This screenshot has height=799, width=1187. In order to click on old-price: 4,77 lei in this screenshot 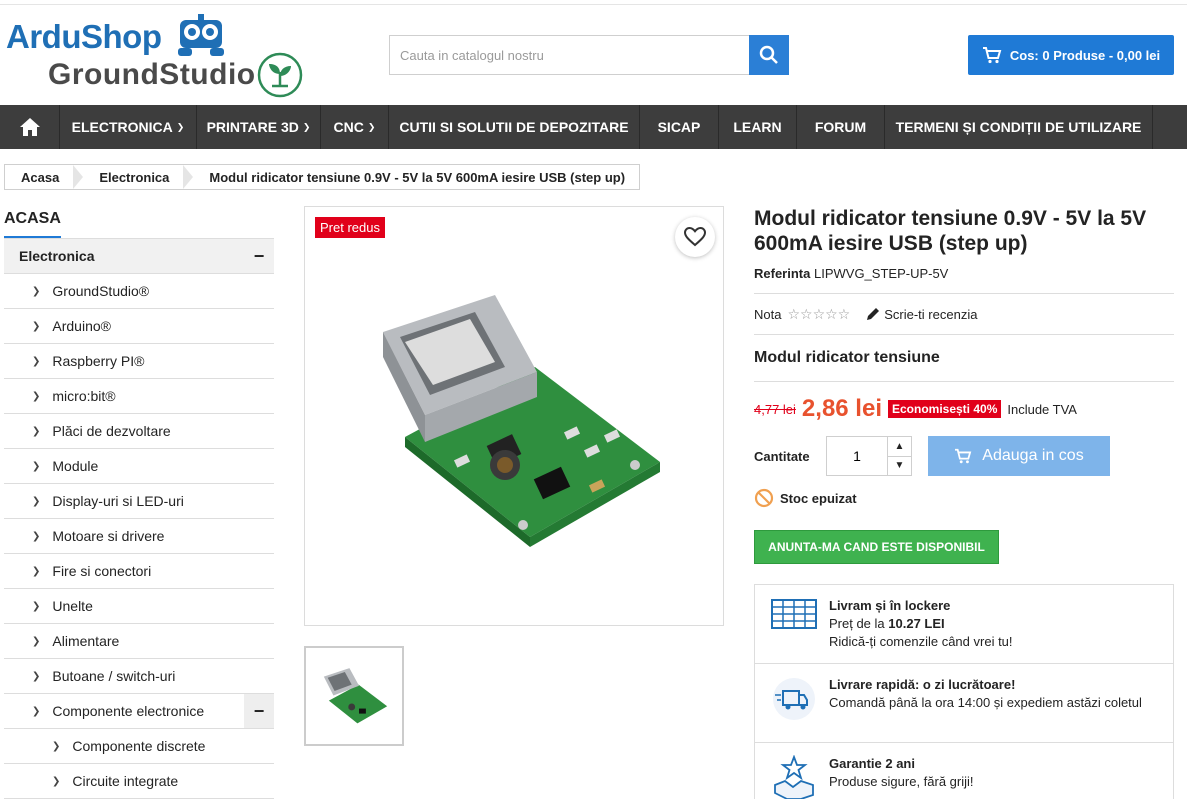, I will do `click(775, 409)`.